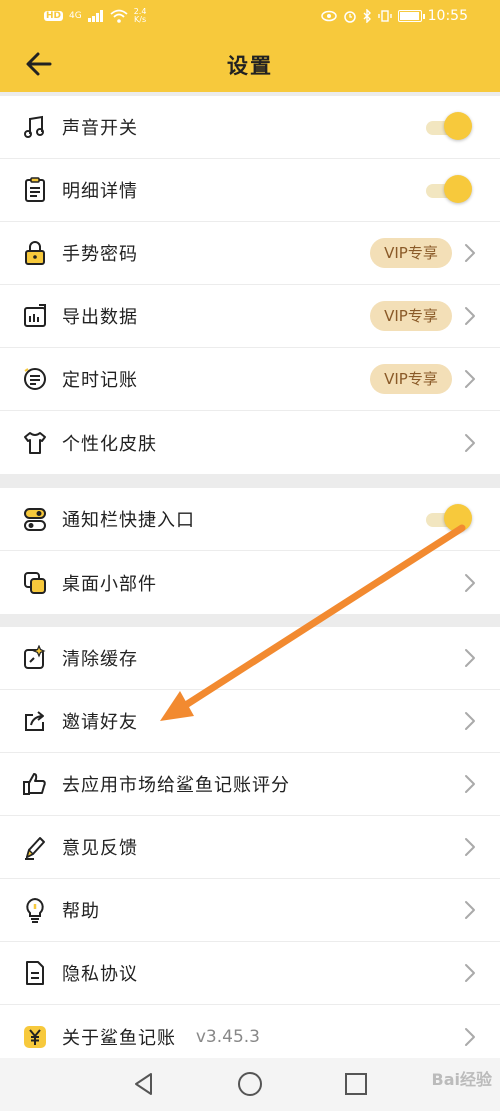  What do you see at coordinates (100, 380) in the screenshot?
I see `settings-row-label: 定时记账` at bounding box center [100, 380].